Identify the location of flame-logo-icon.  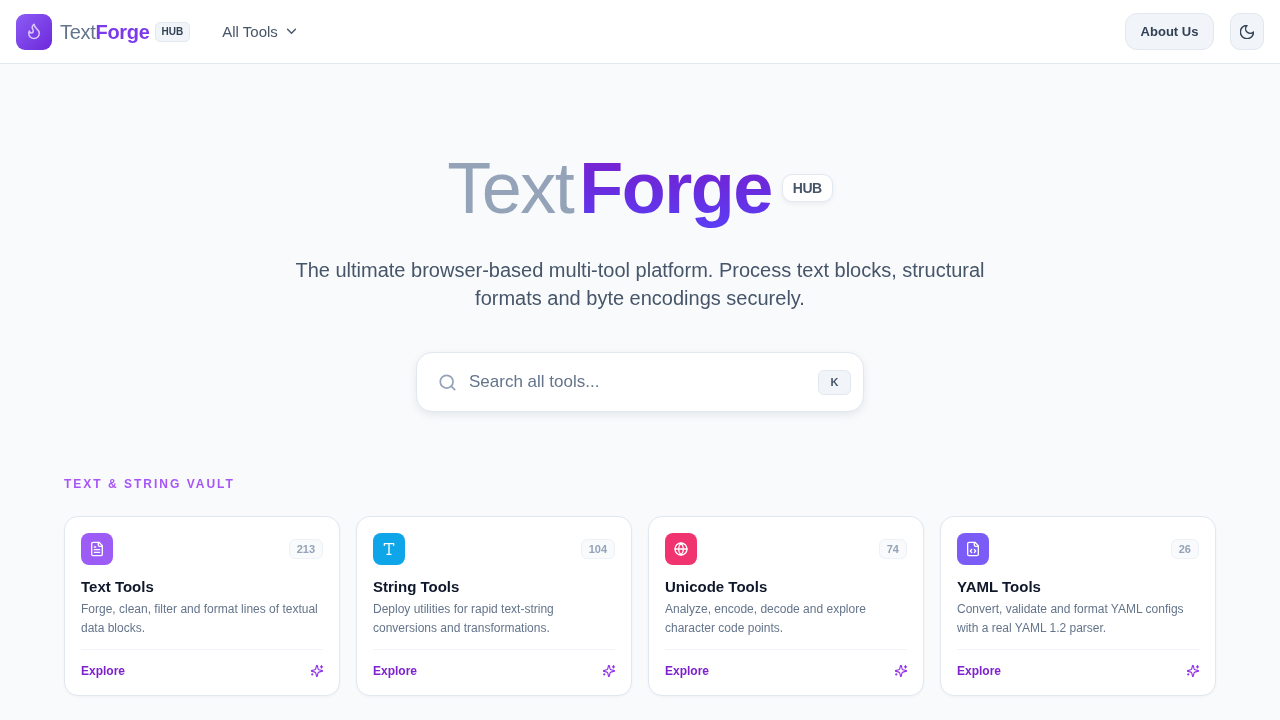
(34, 31).